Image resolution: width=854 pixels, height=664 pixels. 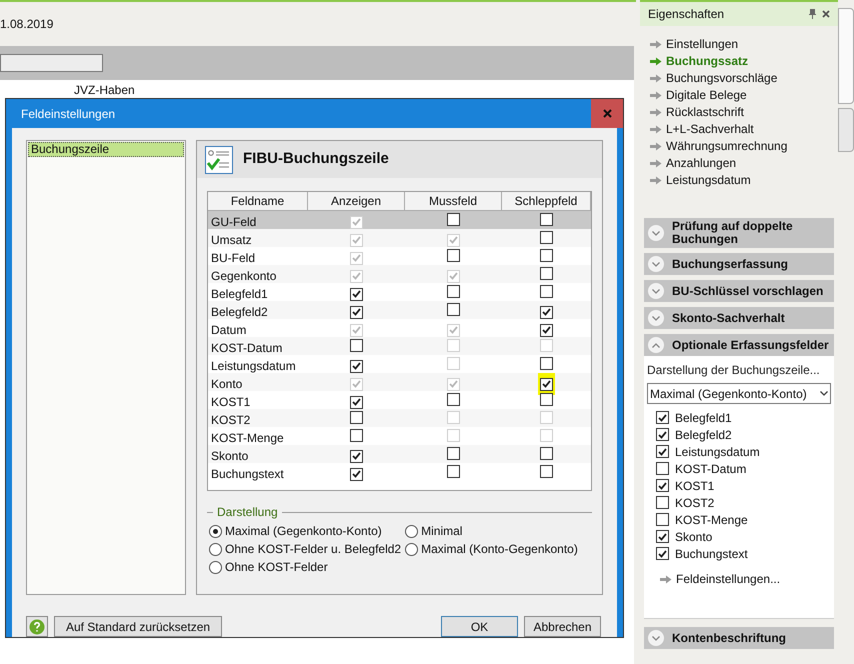 What do you see at coordinates (305, 549) in the screenshot?
I see `radio-option: Ohne KOST-Felder u. Belegfeld2` at bounding box center [305, 549].